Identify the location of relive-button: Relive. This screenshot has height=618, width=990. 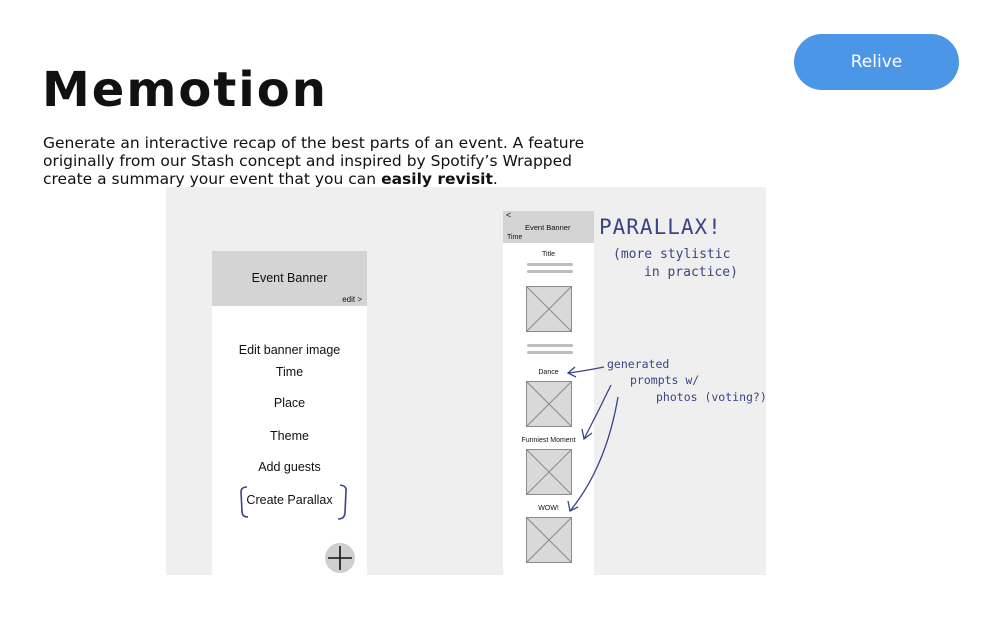
(876, 62).